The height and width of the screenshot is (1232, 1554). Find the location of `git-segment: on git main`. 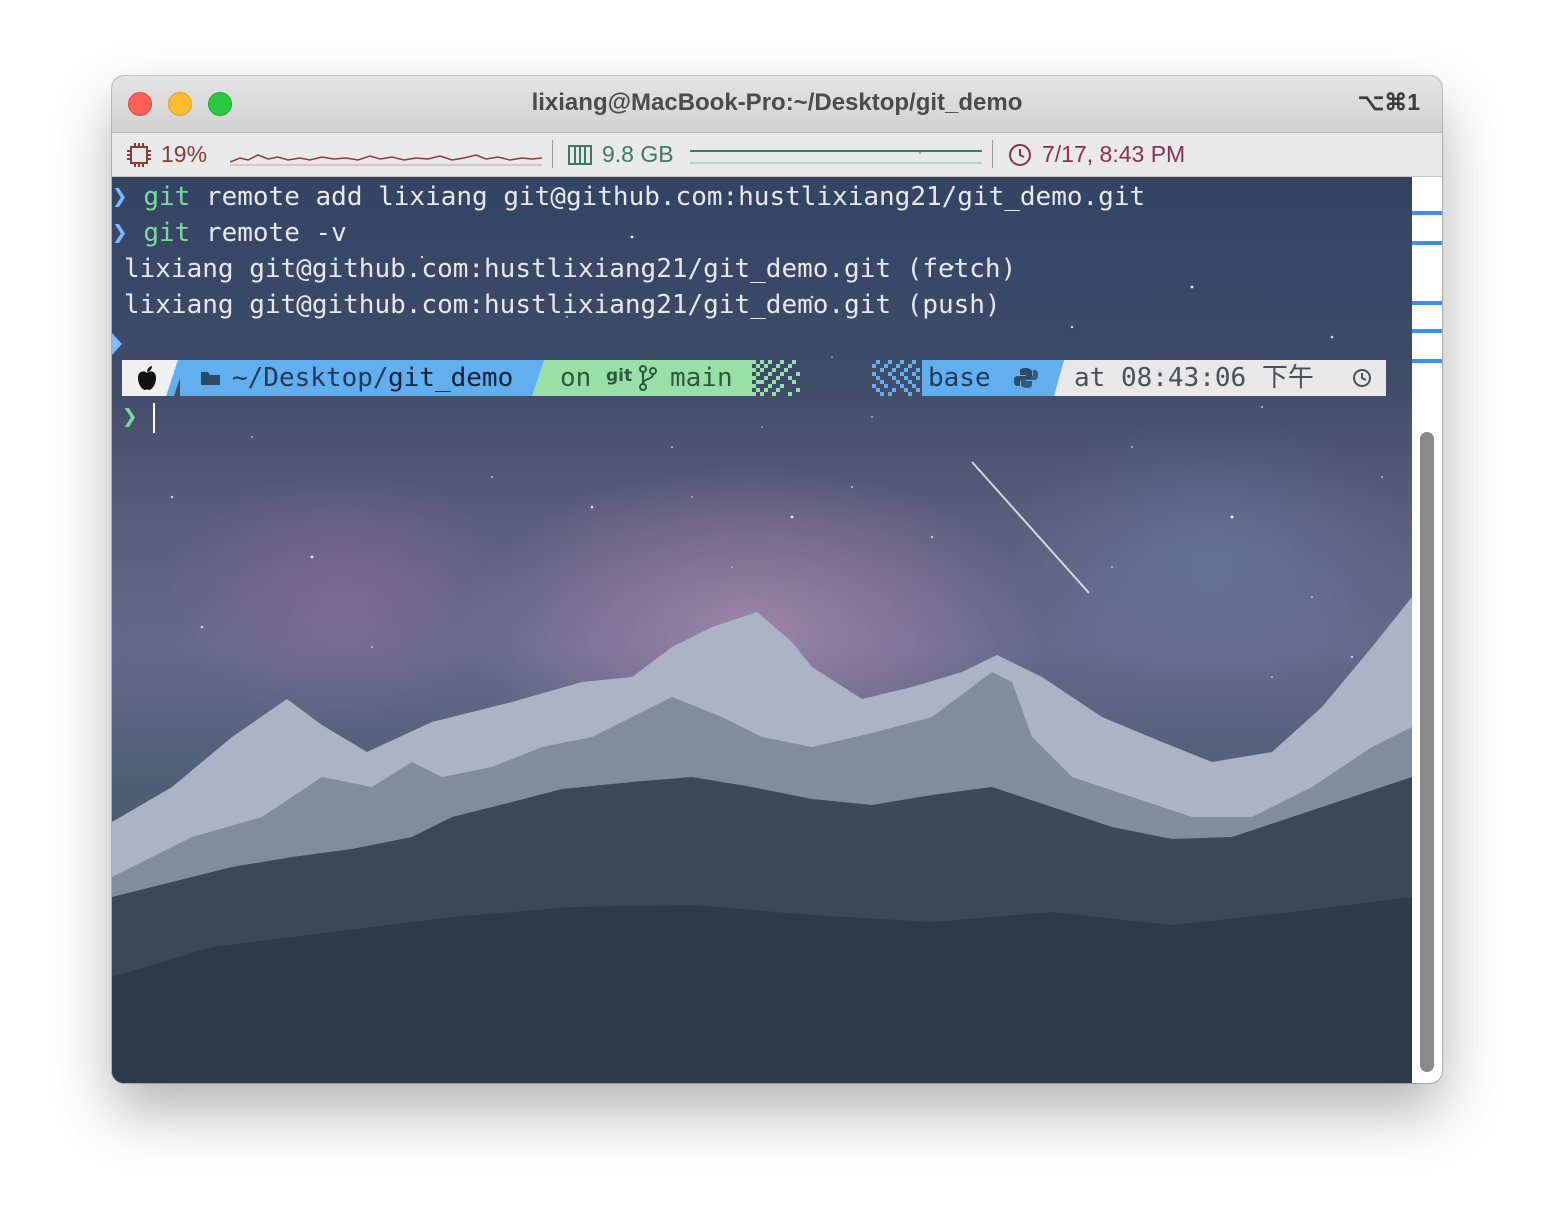

git-segment: on git main is located at coordinates (652, 378).